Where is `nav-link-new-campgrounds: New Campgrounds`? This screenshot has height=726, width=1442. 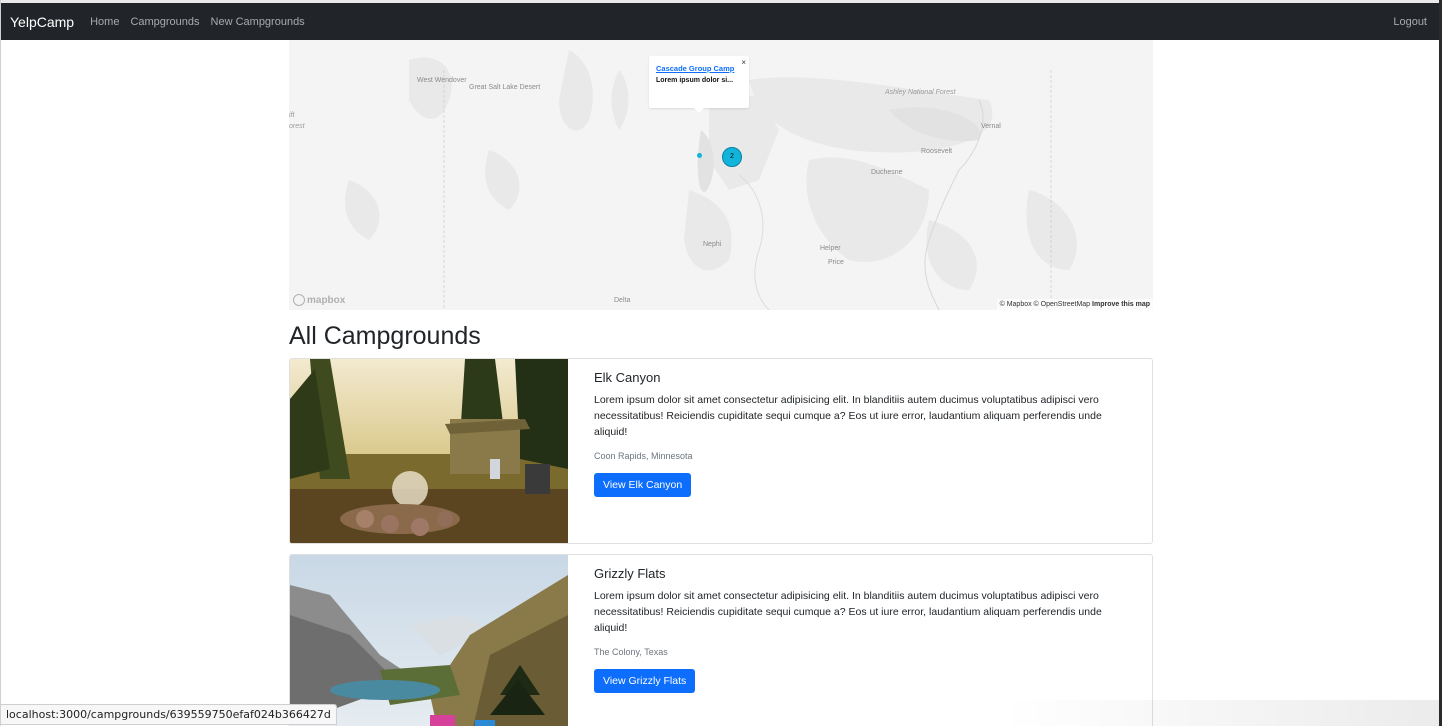 nav-link-new-campgrounds: New Campgrounds is located at coordinates (258, 22).